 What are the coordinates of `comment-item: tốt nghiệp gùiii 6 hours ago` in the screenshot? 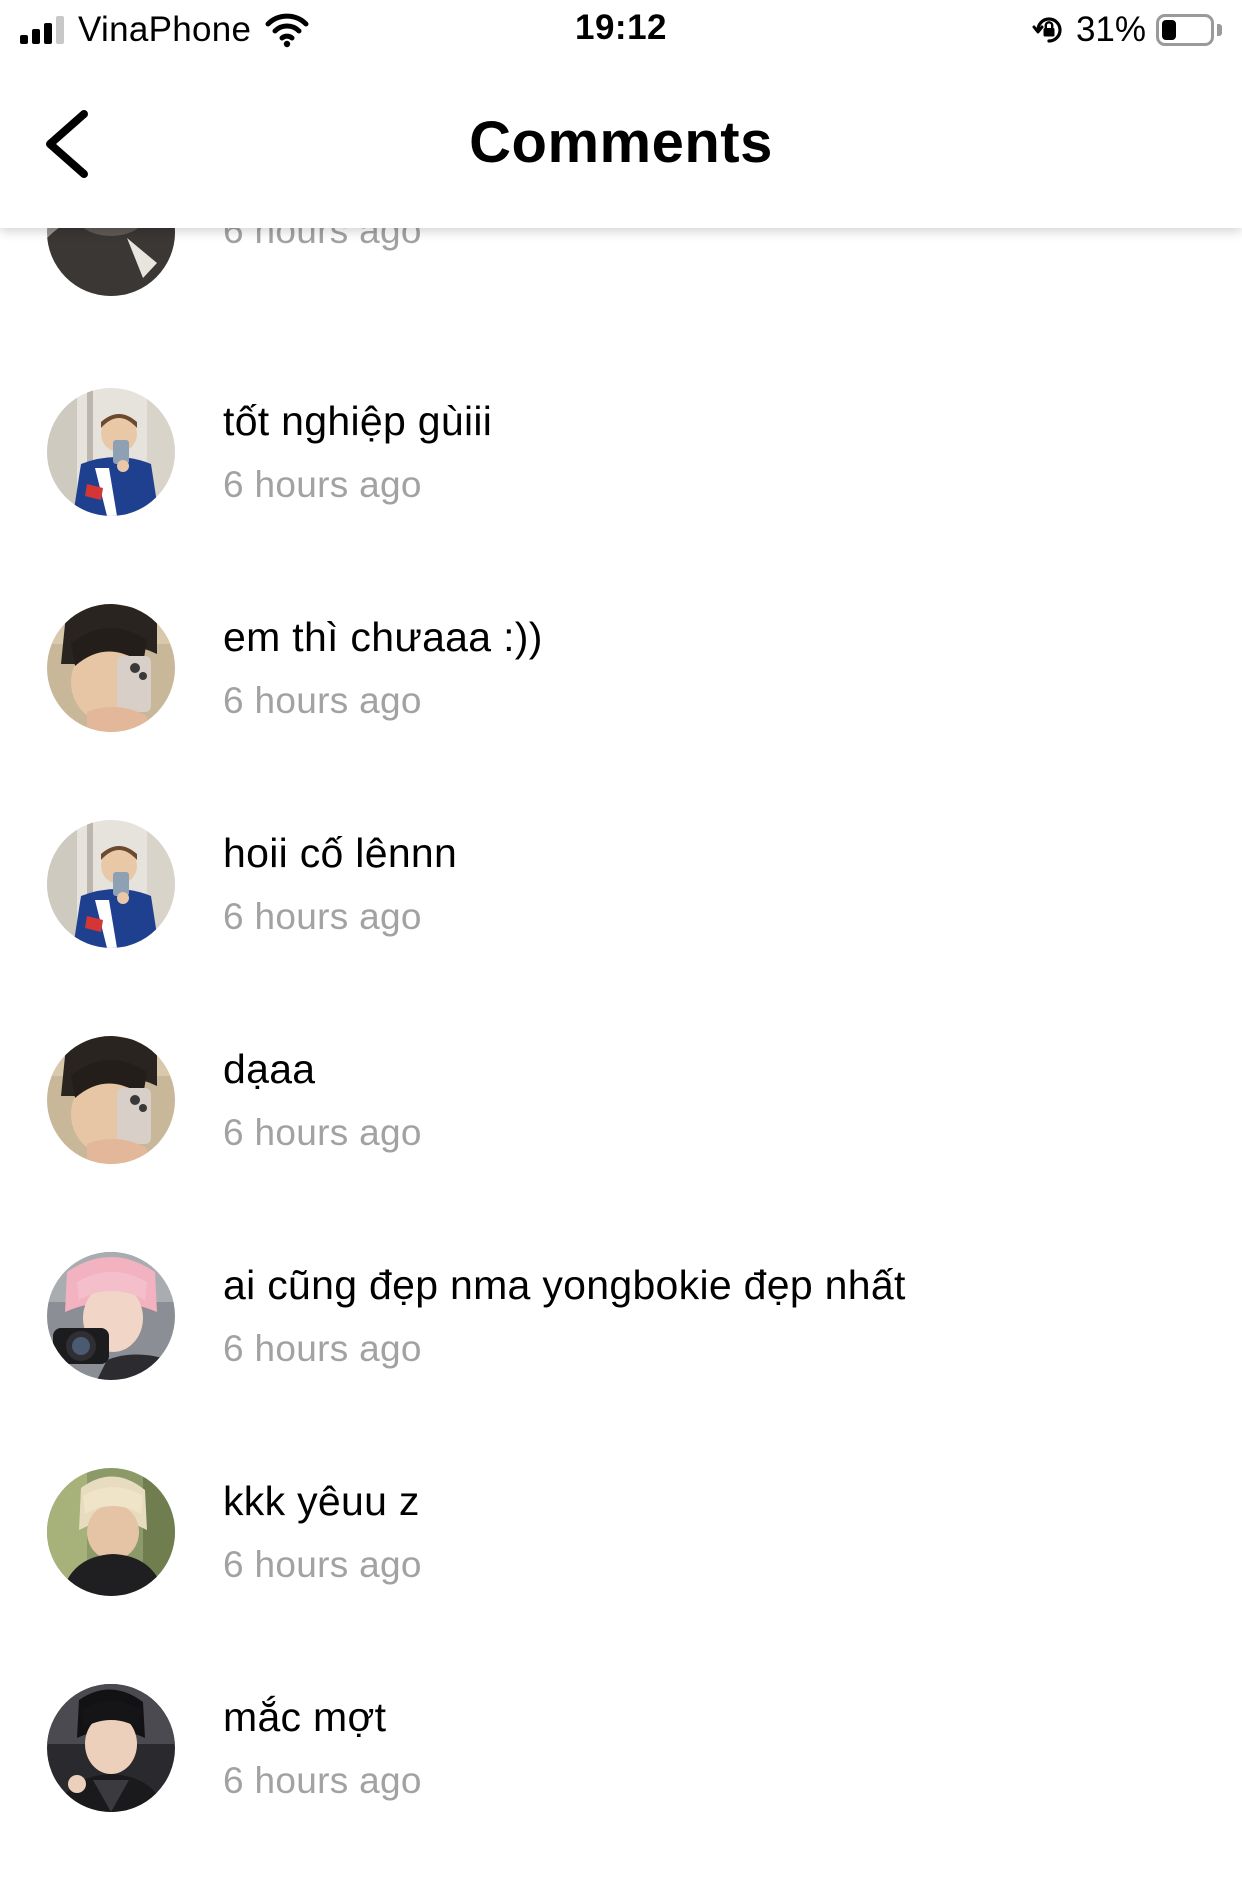 It's located at (621, 496).